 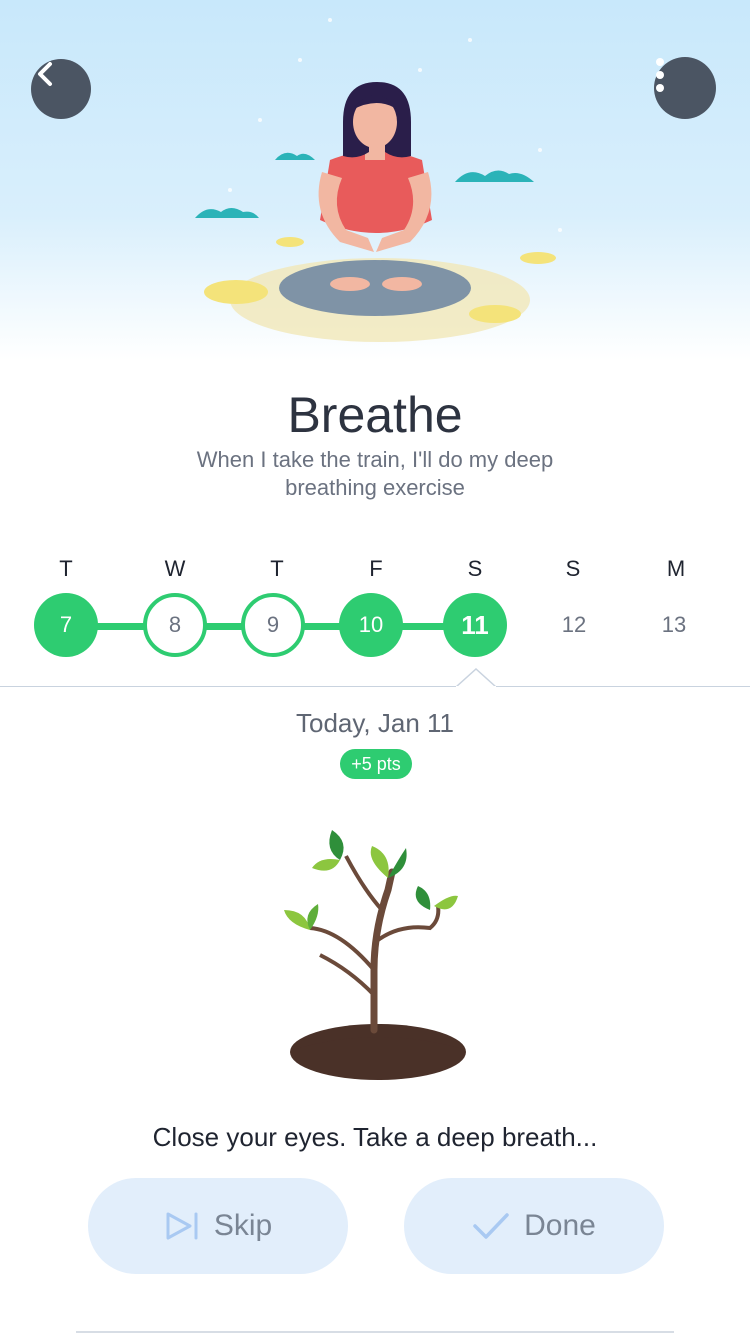 What do you see at coordinates (45, 74) in the screenshot?
I see `chevron-left-icon` at bounding box center [45, 74].